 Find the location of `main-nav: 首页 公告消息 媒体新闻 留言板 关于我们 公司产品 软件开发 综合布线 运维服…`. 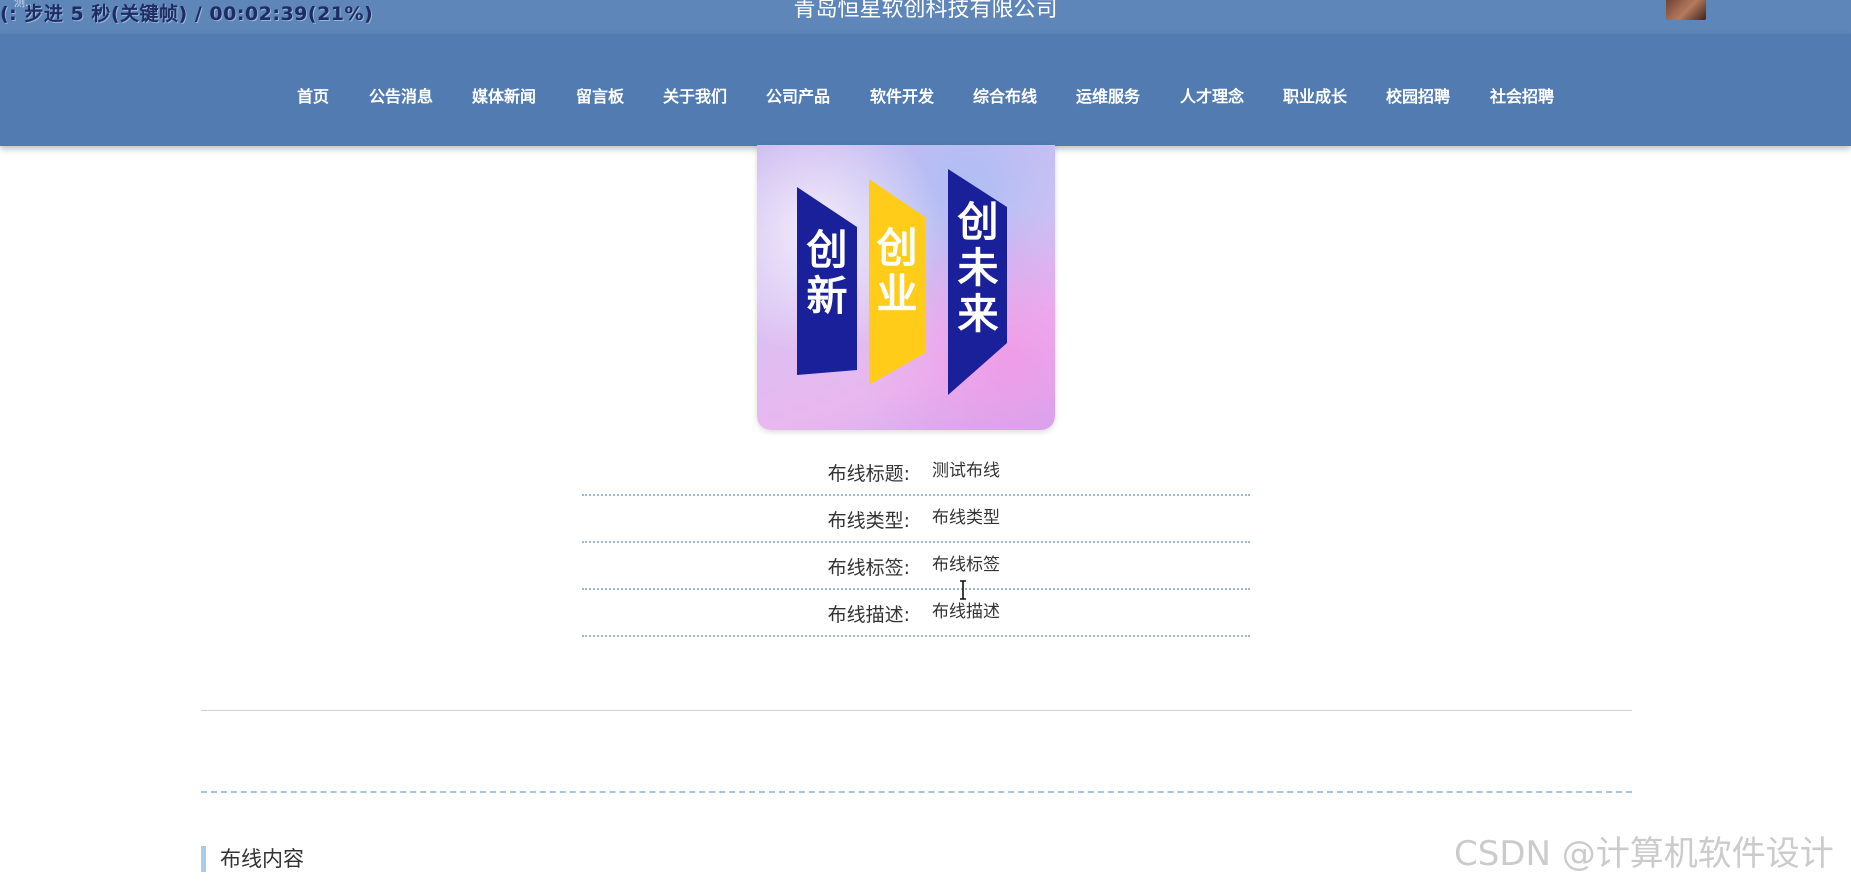

main-nav: 首页 公告消息 媒体新闻 留言板 关于我们 公司产品 软件开发 综合布线 运维服… is located at coordinates (925, 90).